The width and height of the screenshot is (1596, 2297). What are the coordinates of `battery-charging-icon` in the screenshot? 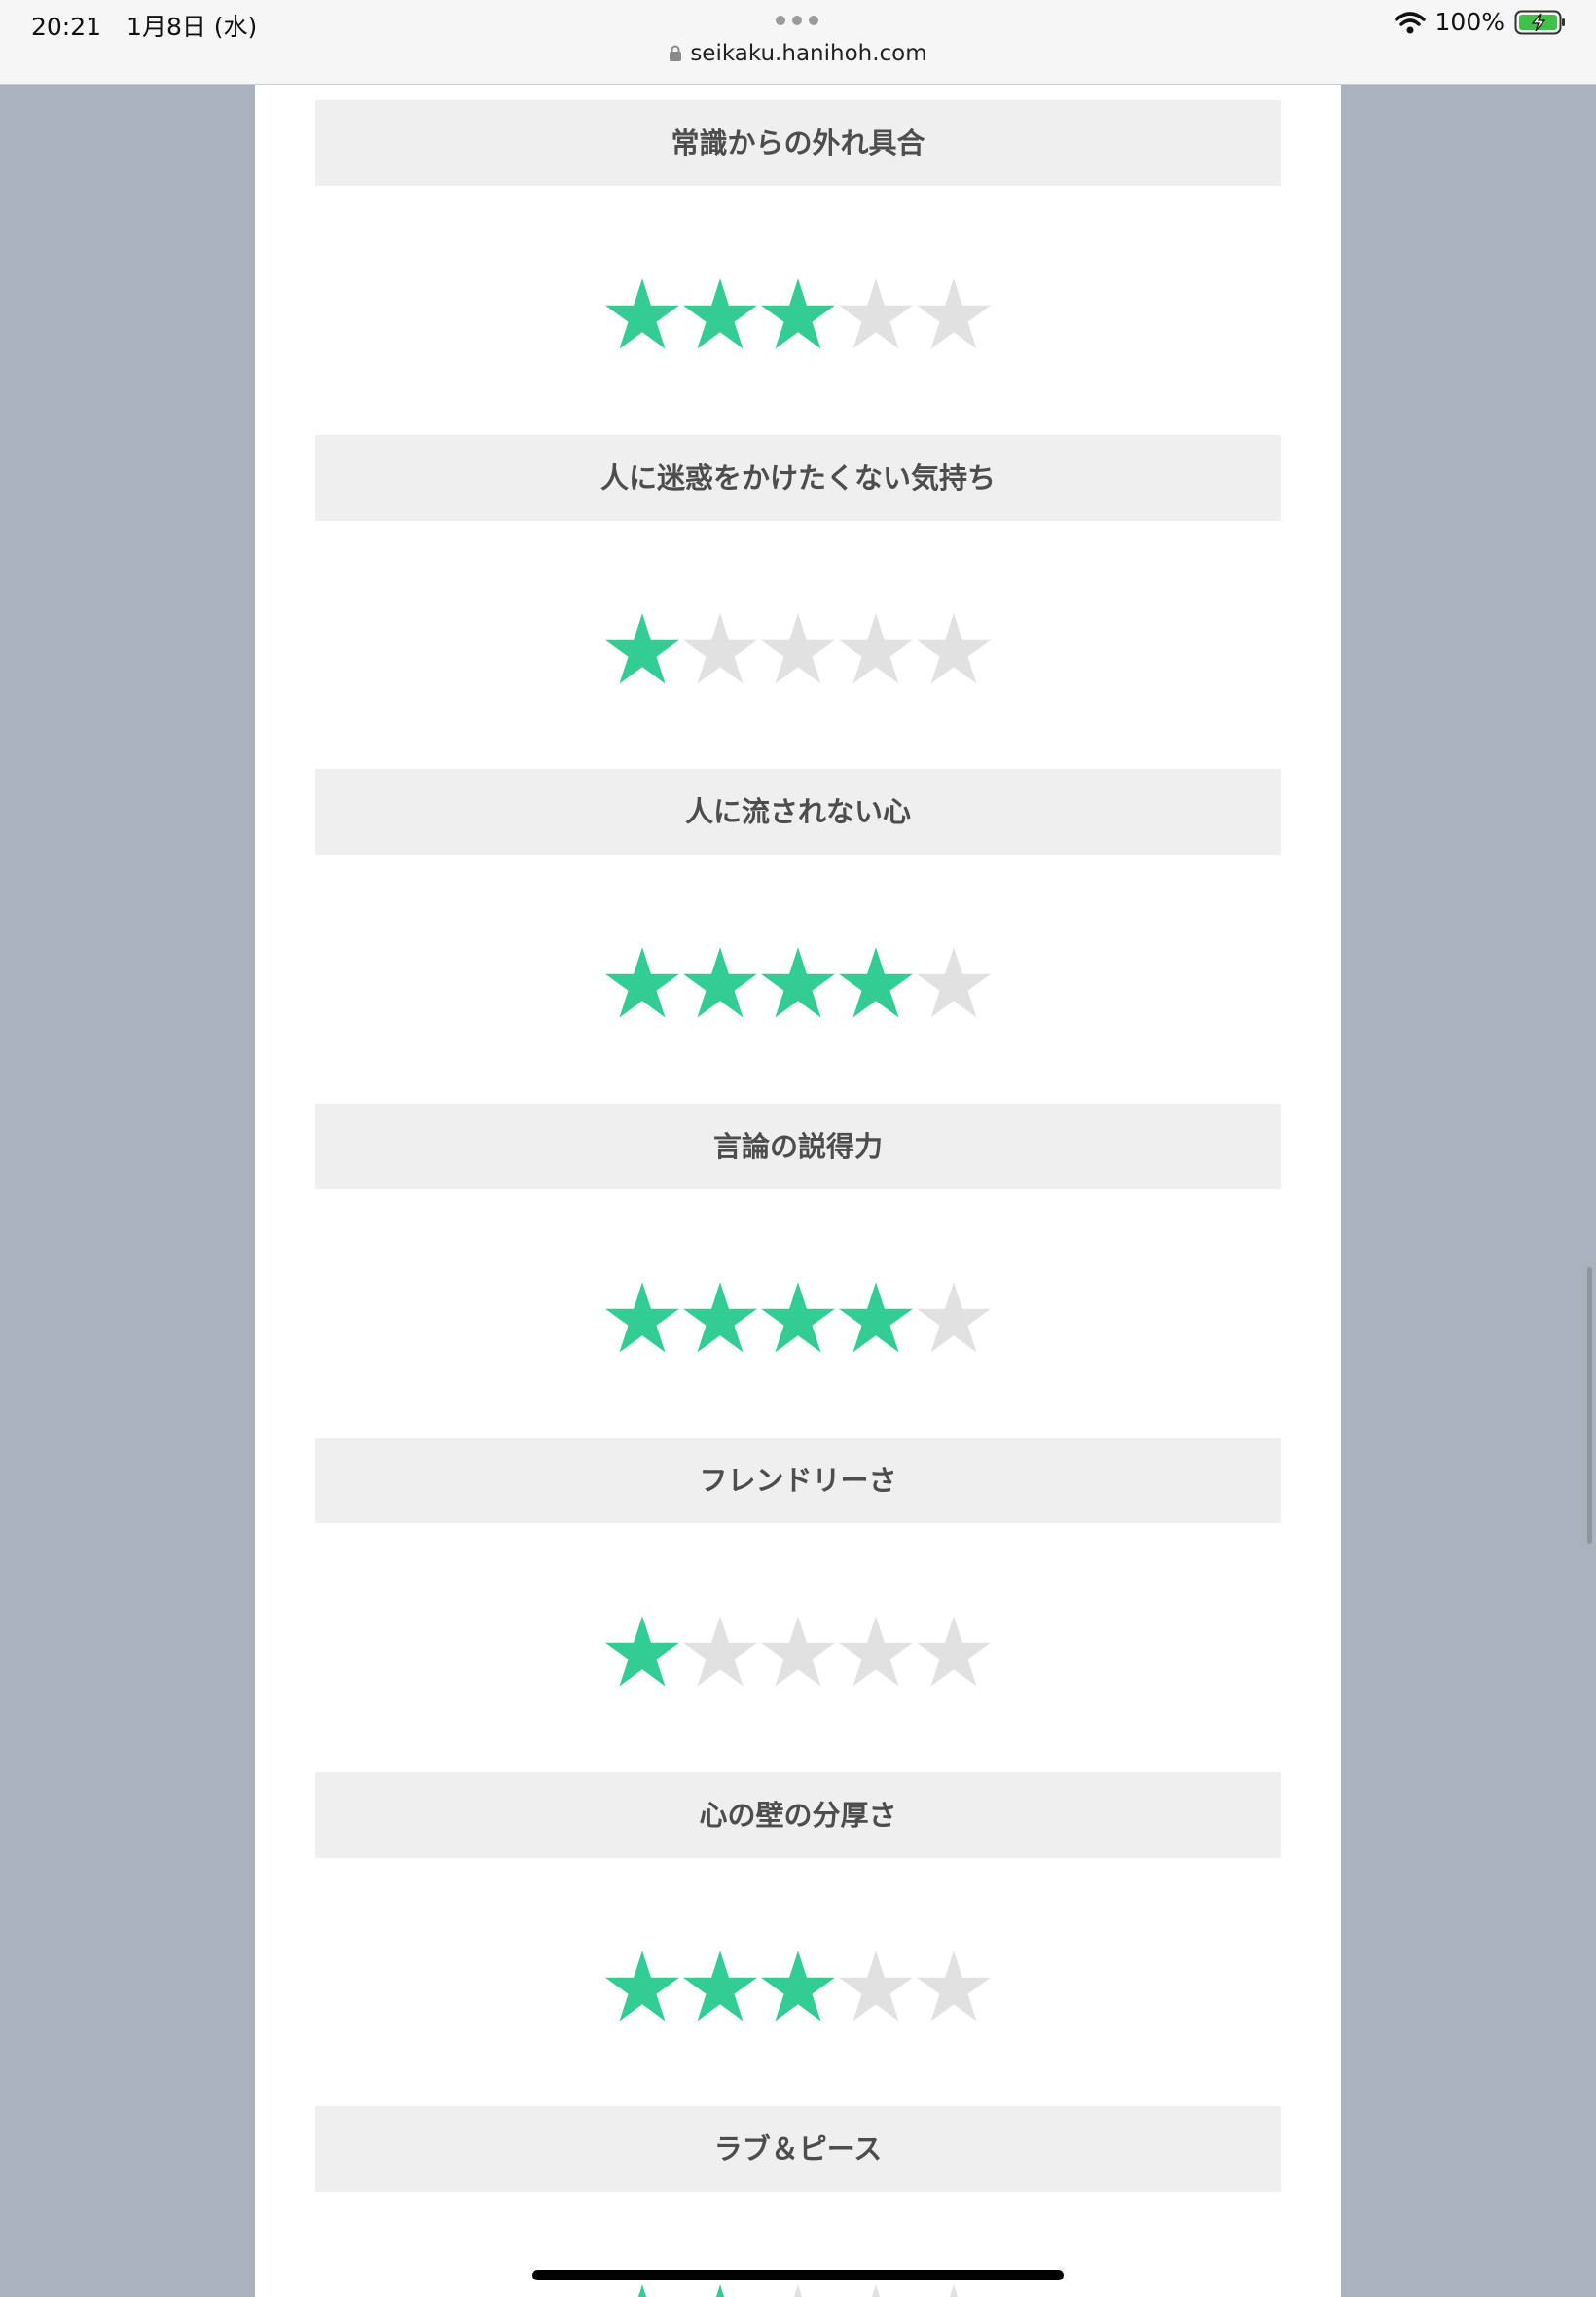 It's located at (1540, 22).